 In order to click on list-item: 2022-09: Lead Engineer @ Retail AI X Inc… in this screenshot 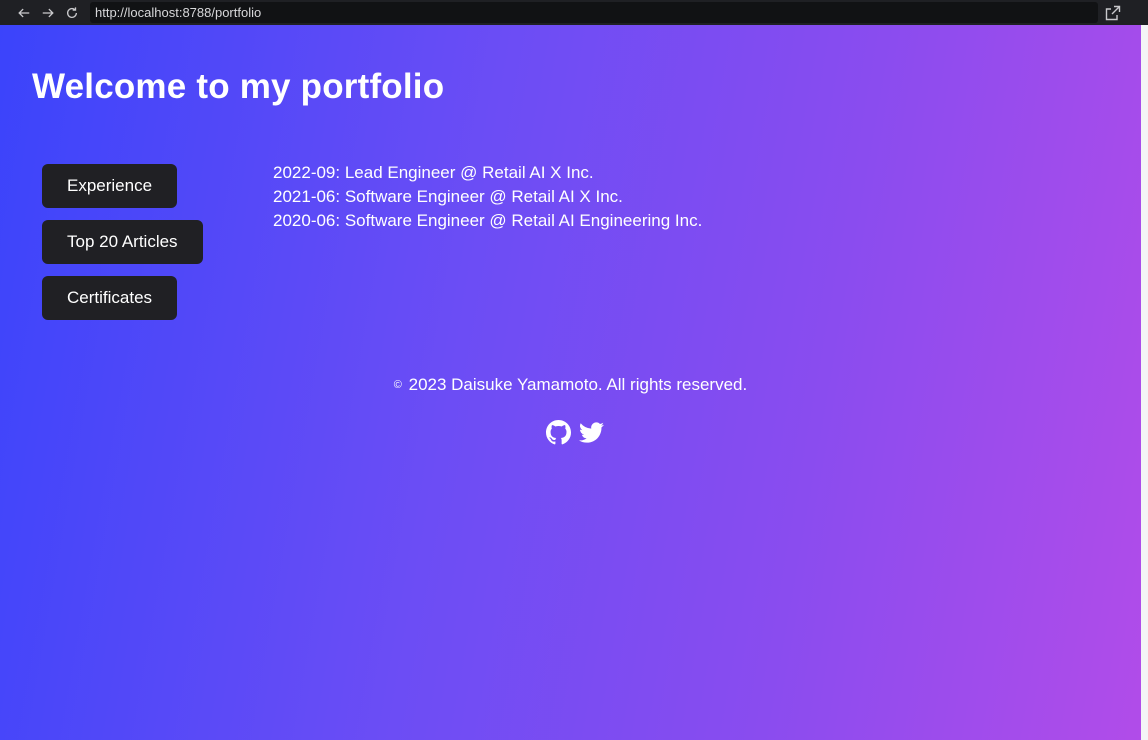, I will do `click(433, 172)`.